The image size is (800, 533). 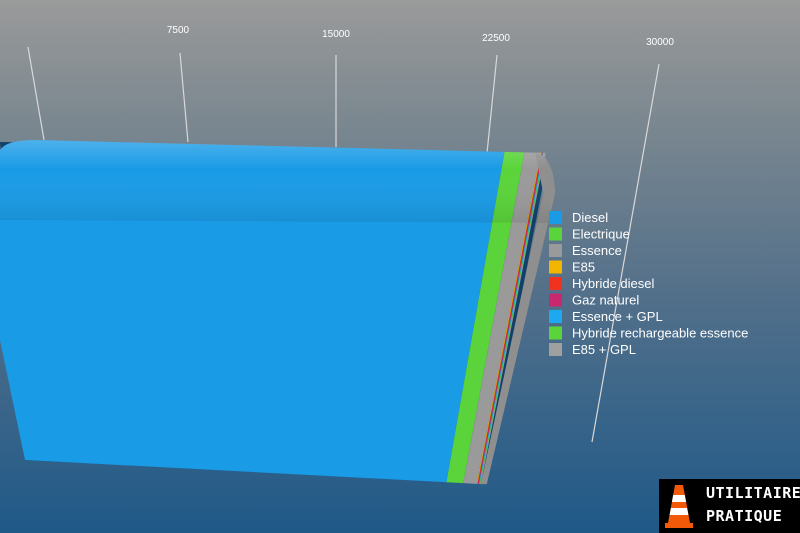 I want to click on x-tick-label: 22500, so click(x=496, y=38).